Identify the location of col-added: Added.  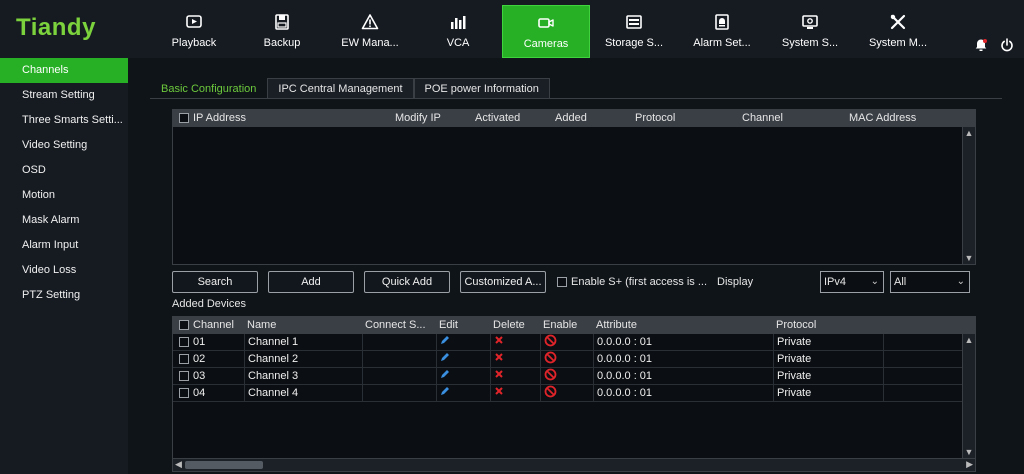
(571, 118).